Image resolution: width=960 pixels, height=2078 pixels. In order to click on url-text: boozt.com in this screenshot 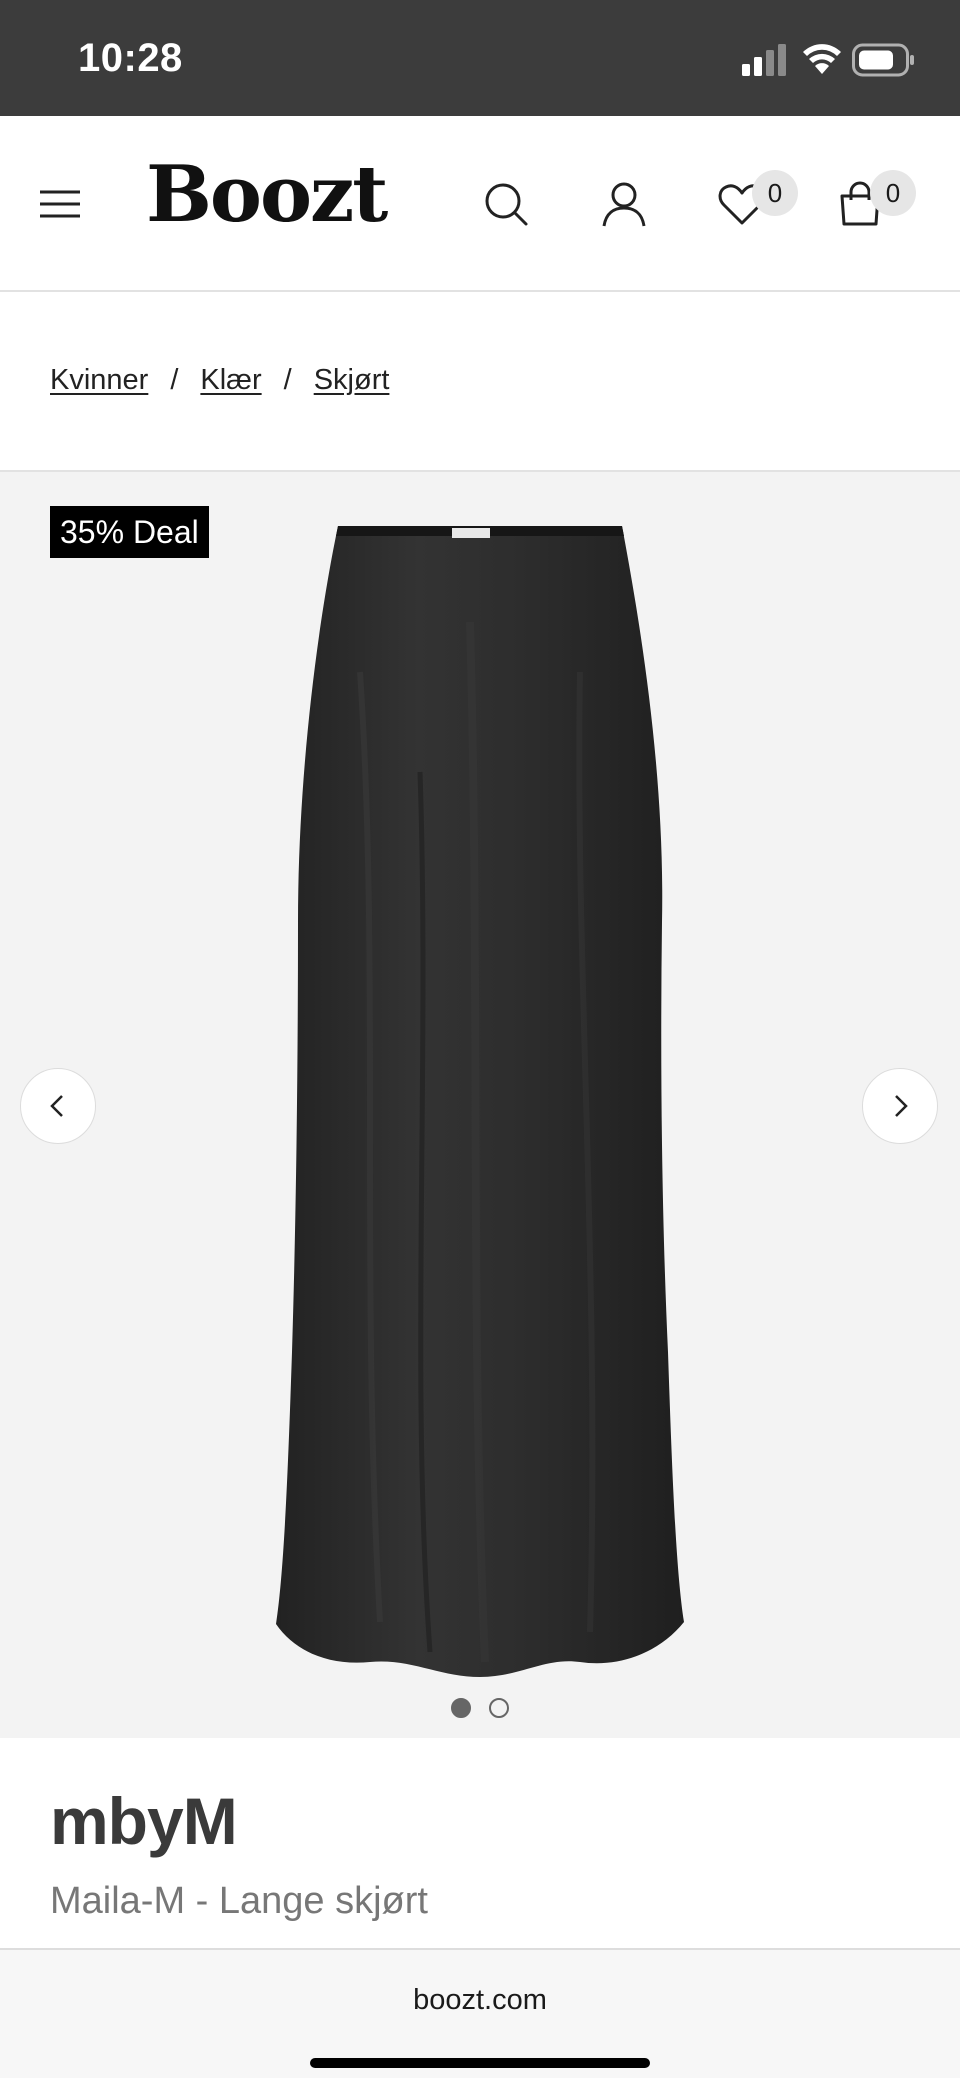, I will do `click(480, 2000)`.